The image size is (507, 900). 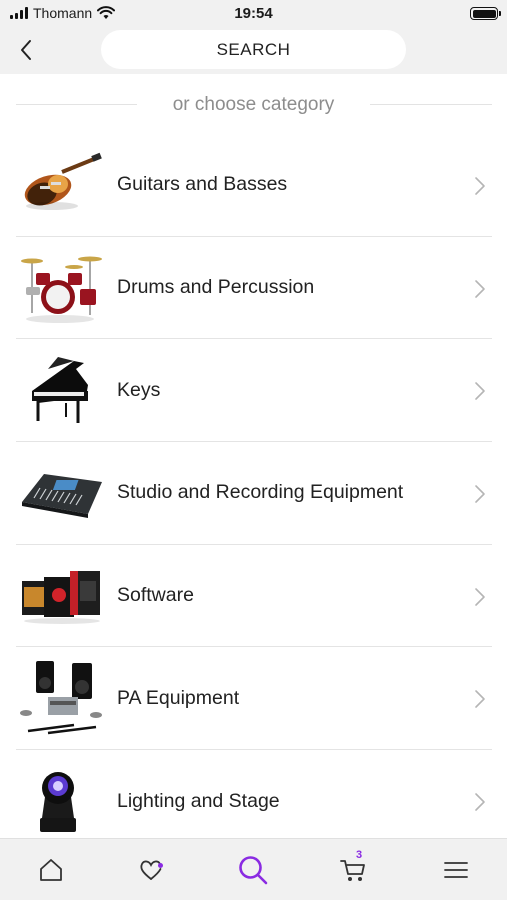 What do you see at coordinates (359, 855) in the screenshot?
I see `cart-count-badge: 3` at bounding box center [359, 855].